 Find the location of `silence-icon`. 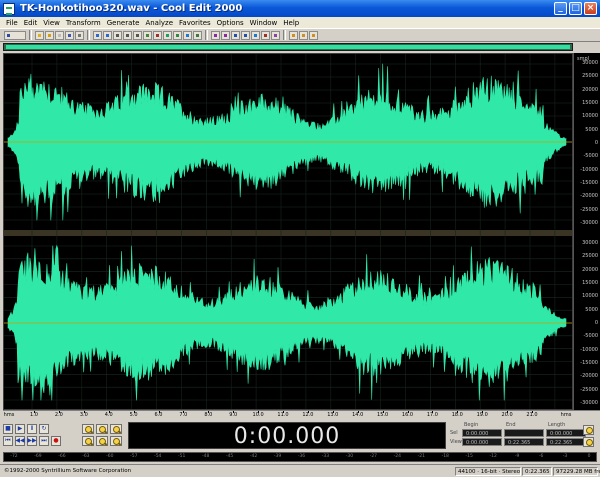

silence-icon is located at coordinates (167, 35).